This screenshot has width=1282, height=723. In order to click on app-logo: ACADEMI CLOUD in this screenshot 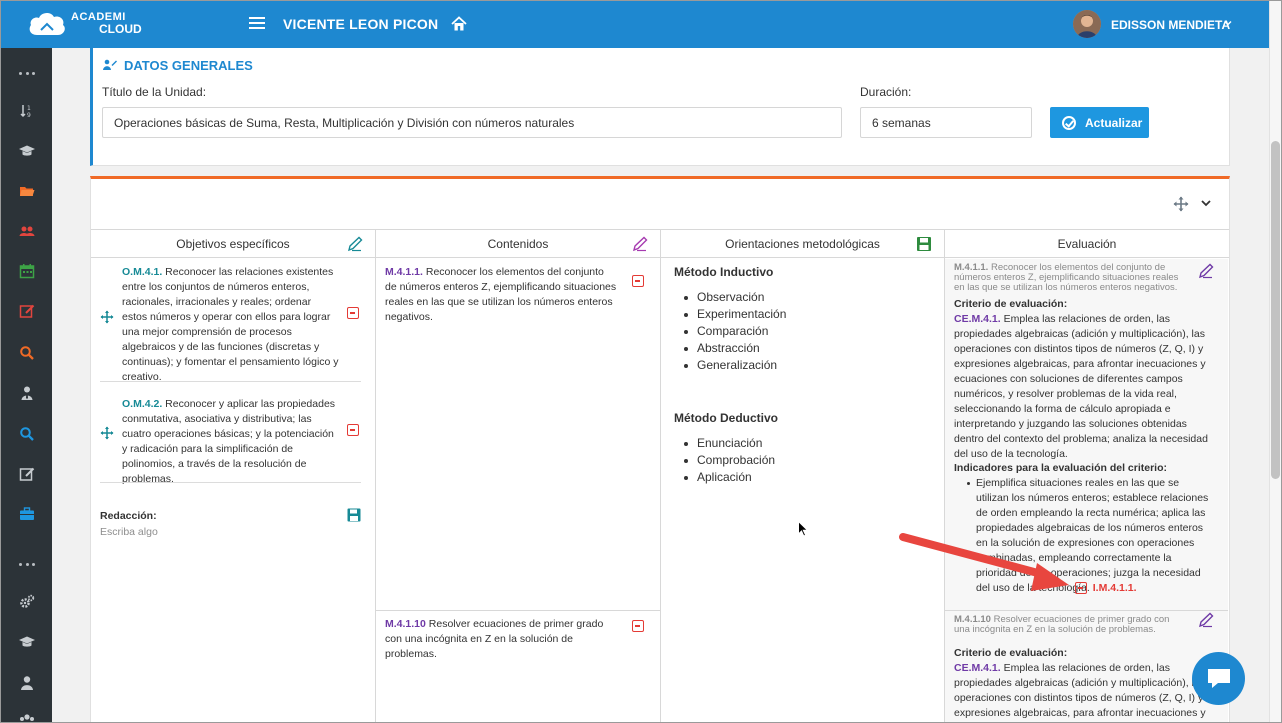, I will do `click(84, 24)`.